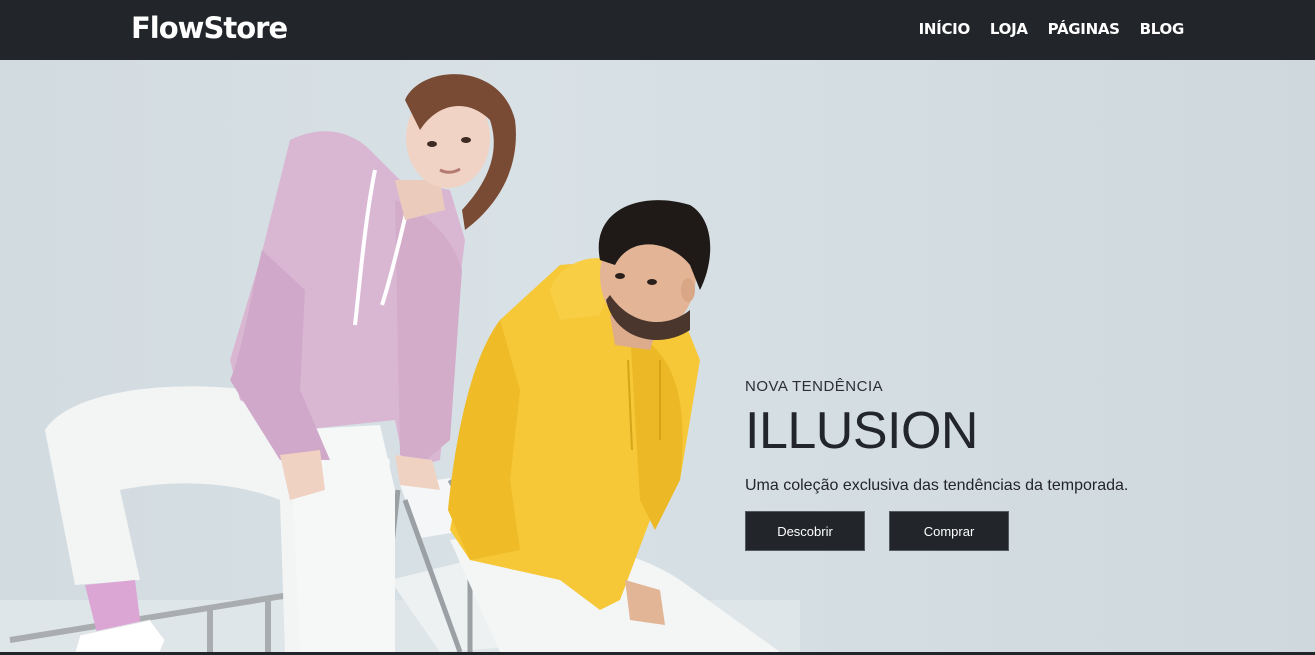  What do you see at coordinates (949, 531) in the screenshot?
I see `buy-button: Comprar` at bounding box center [949, 531].